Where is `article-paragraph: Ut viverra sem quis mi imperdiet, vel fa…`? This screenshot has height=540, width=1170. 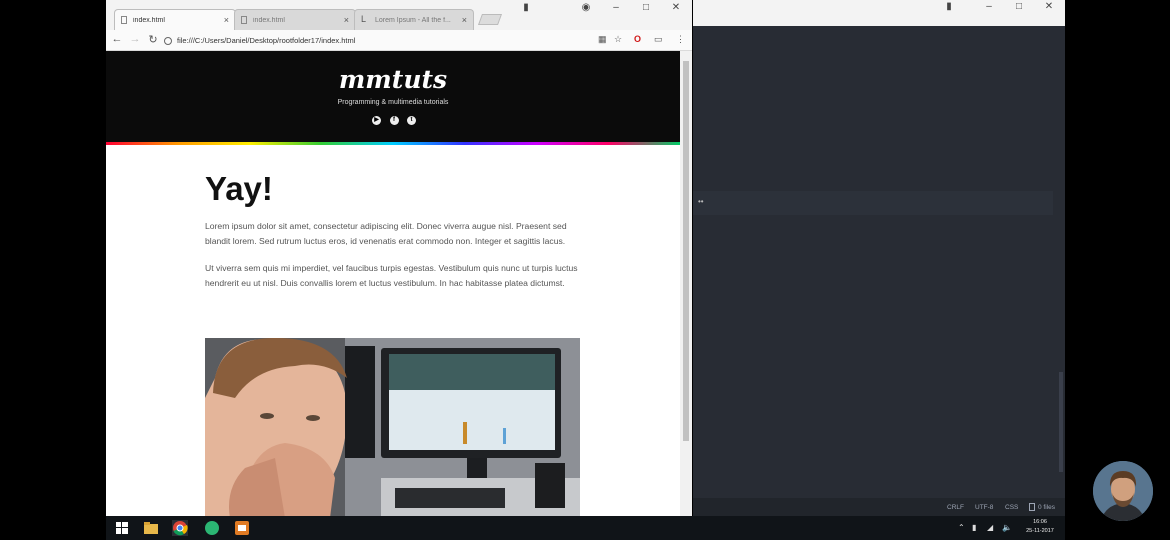 article-paragraph: Ut viverra sem quis mi imperdiet, vel fa… is located at coordinates (391, 275).